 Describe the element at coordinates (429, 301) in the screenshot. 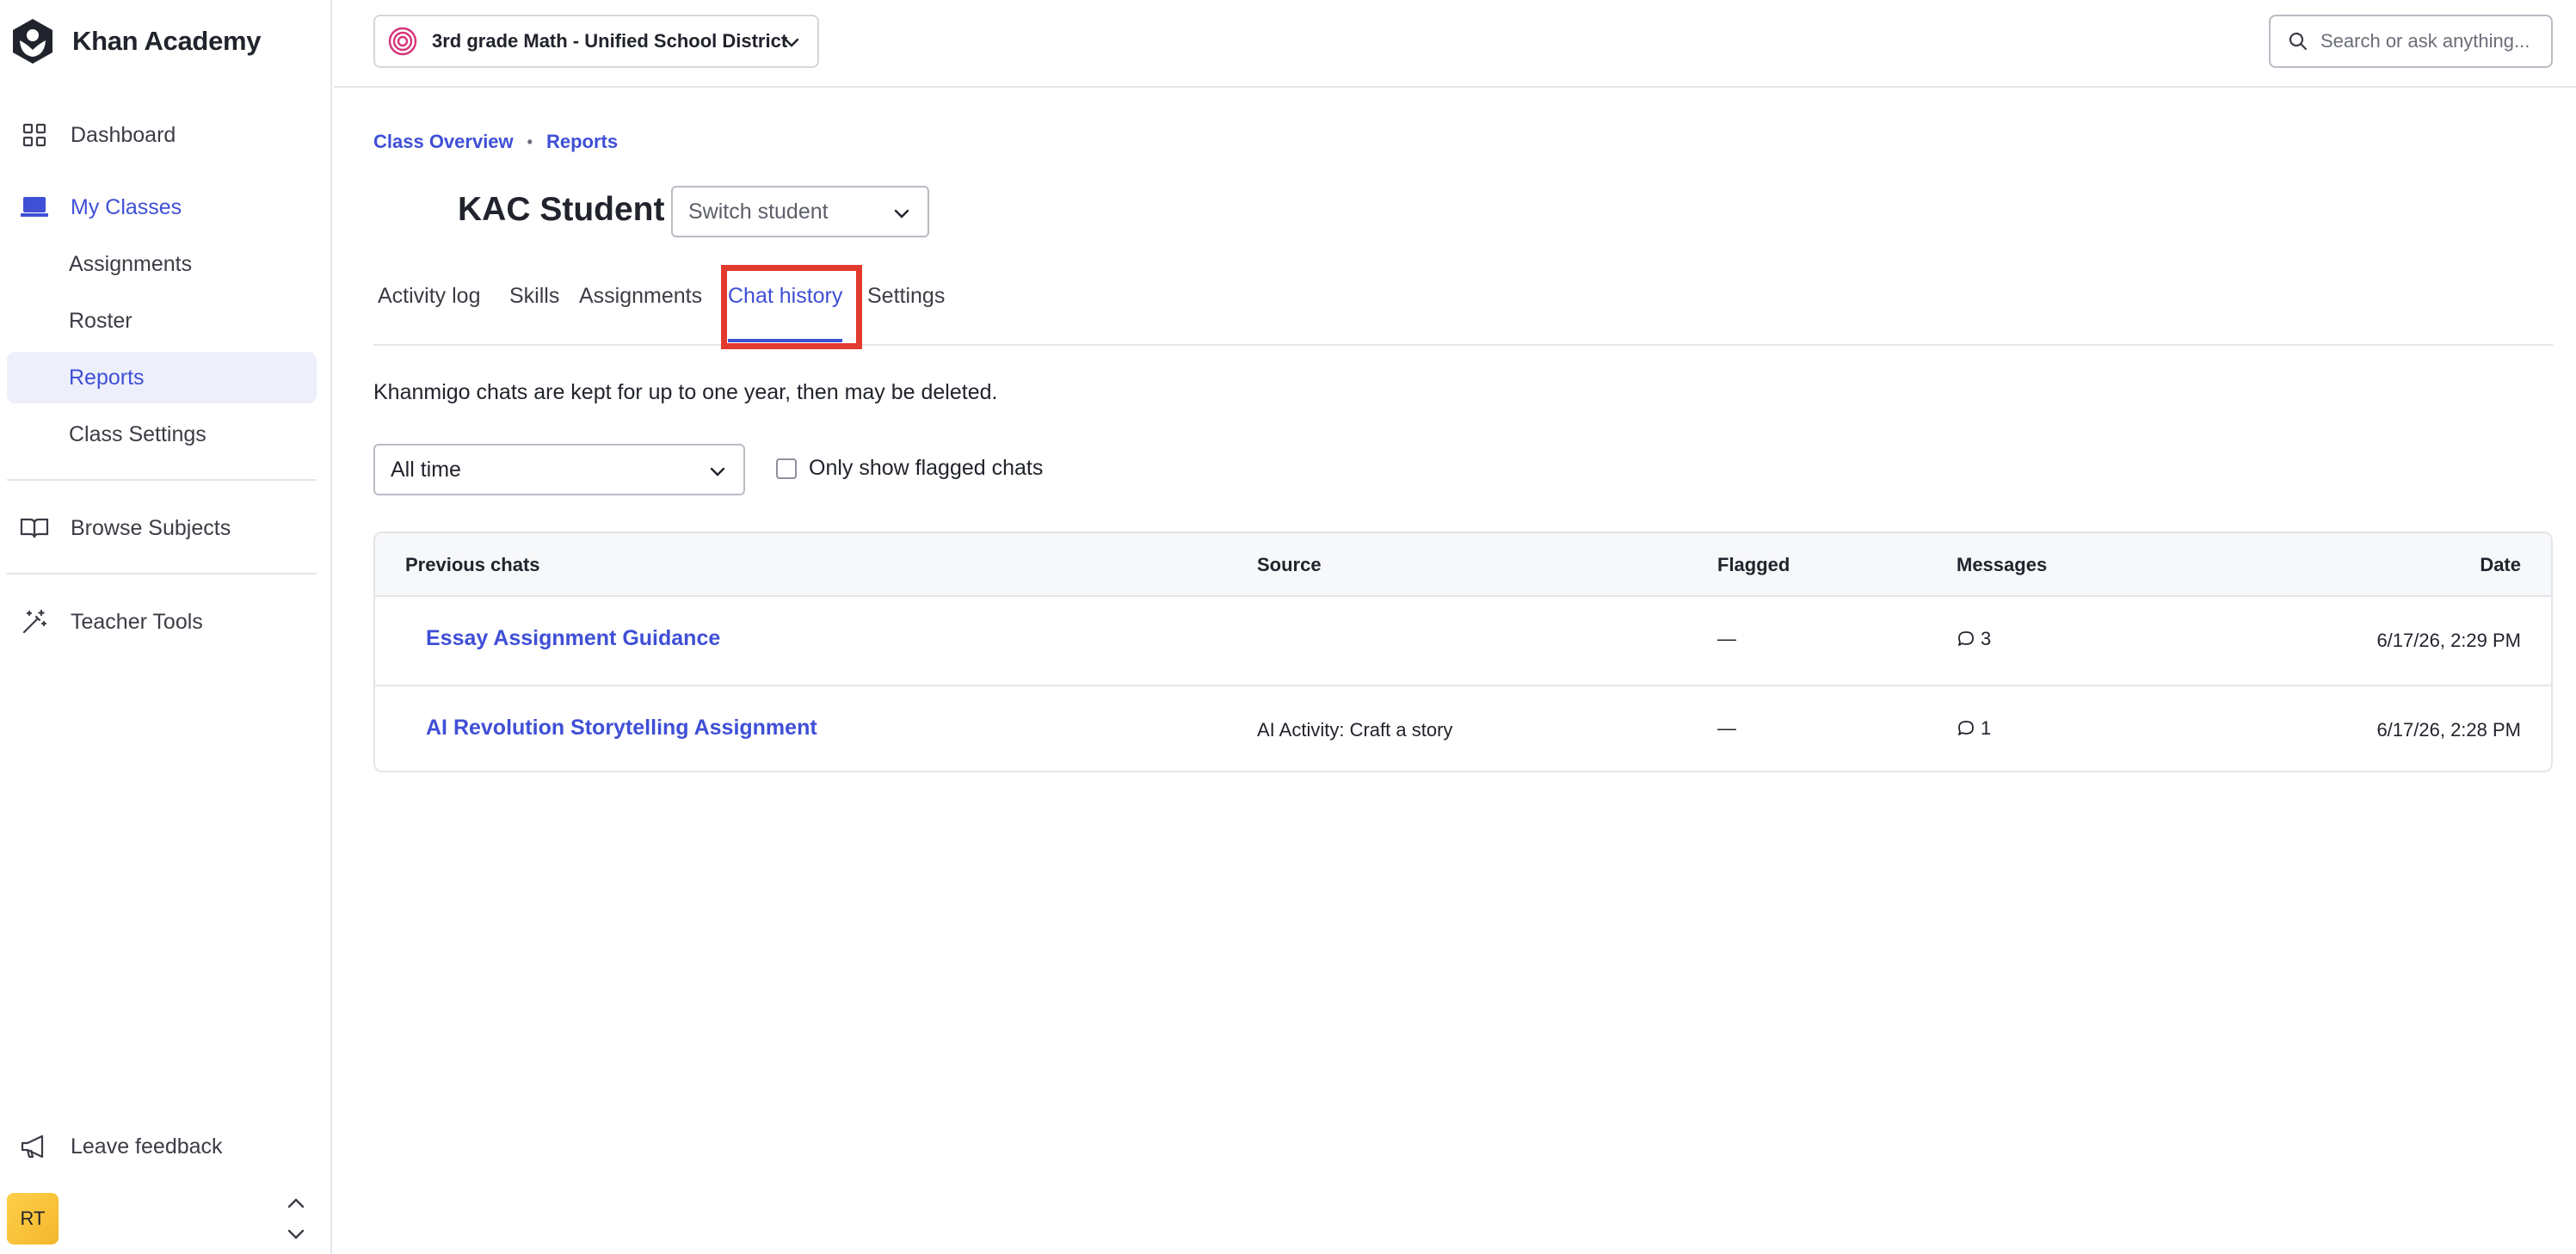

I see `tab-activity-log: Activity log` at that location.